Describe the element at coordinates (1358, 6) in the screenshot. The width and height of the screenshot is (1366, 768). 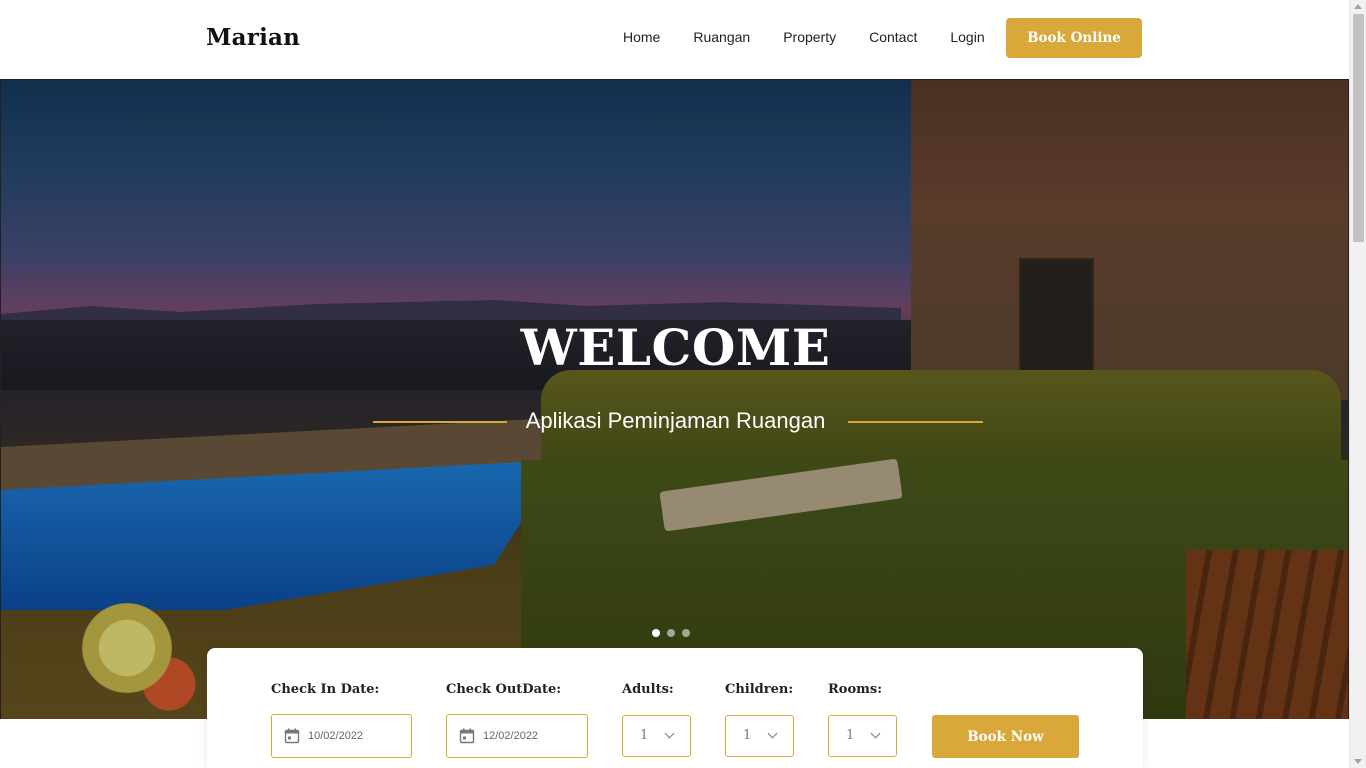
I see `scroll-up-arrow-icon` at that location.